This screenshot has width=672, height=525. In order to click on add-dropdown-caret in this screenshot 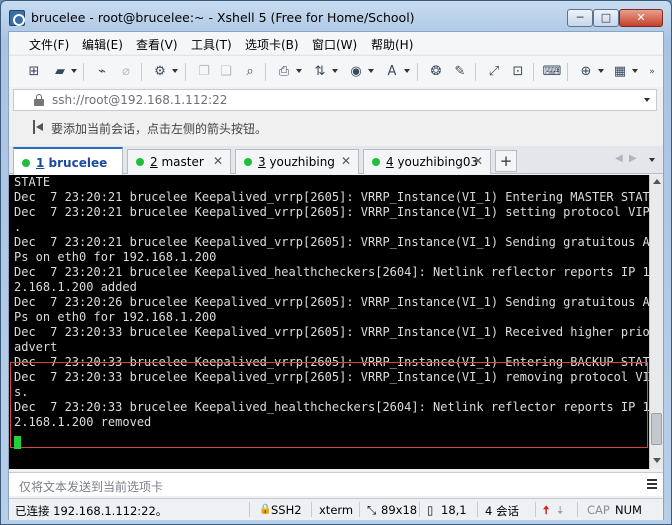, I will do `click(601, 71)`.